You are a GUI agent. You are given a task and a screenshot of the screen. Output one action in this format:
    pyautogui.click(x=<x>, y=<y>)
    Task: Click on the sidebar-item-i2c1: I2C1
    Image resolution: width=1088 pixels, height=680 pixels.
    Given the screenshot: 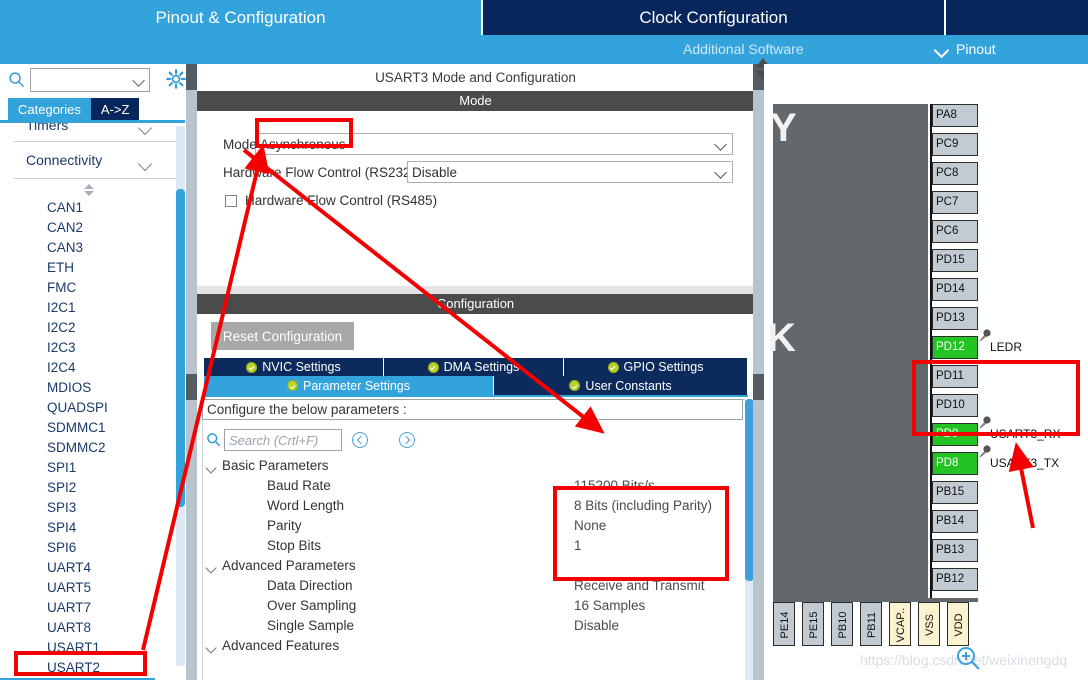 What is the action you would take?
    pyautogui.click(x=95, y=308)
    